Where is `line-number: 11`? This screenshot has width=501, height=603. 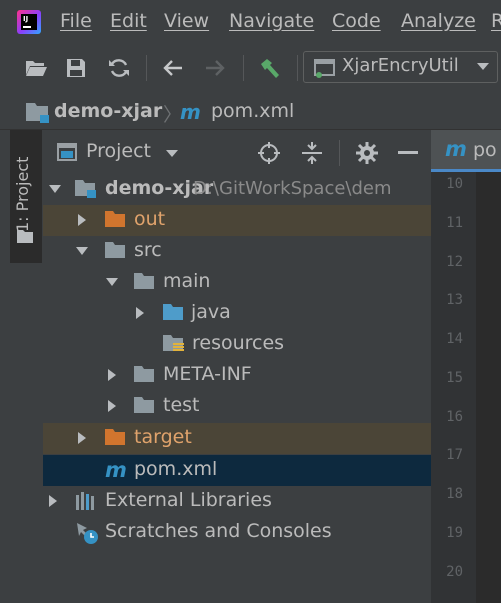 line-number: 11 is located at coordinates (454, 223).